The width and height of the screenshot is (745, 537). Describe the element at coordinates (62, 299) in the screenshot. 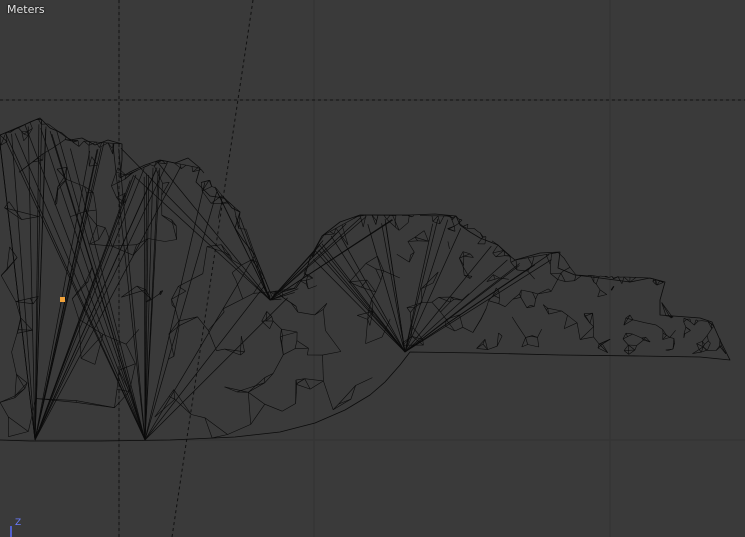

I see `selected-vertex-marker` at that location.